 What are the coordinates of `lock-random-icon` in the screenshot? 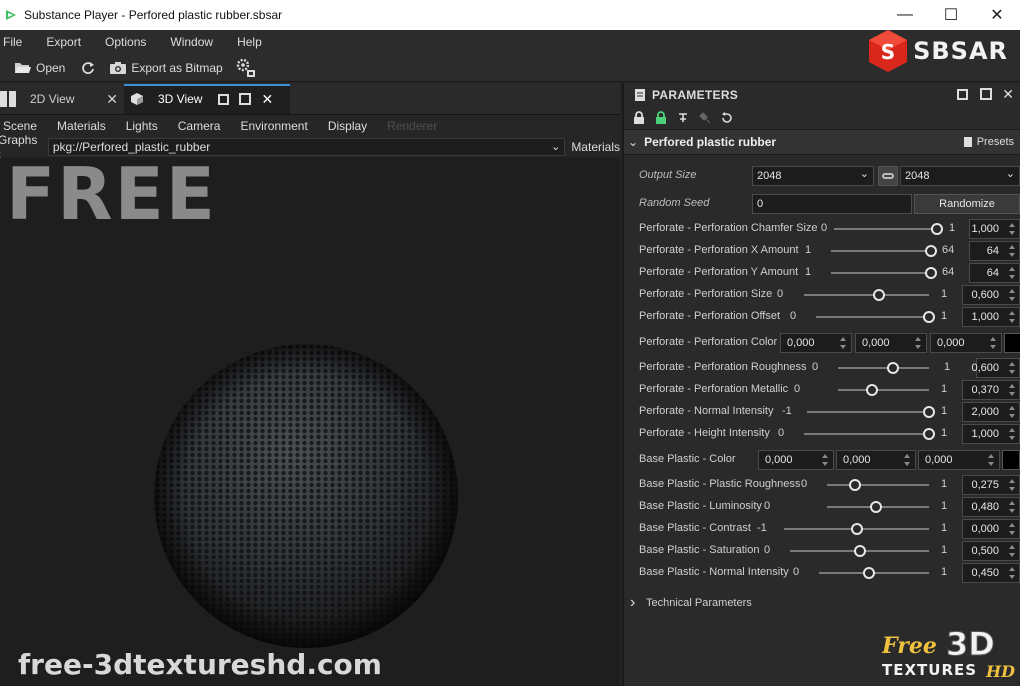 It's located at (661, 118).